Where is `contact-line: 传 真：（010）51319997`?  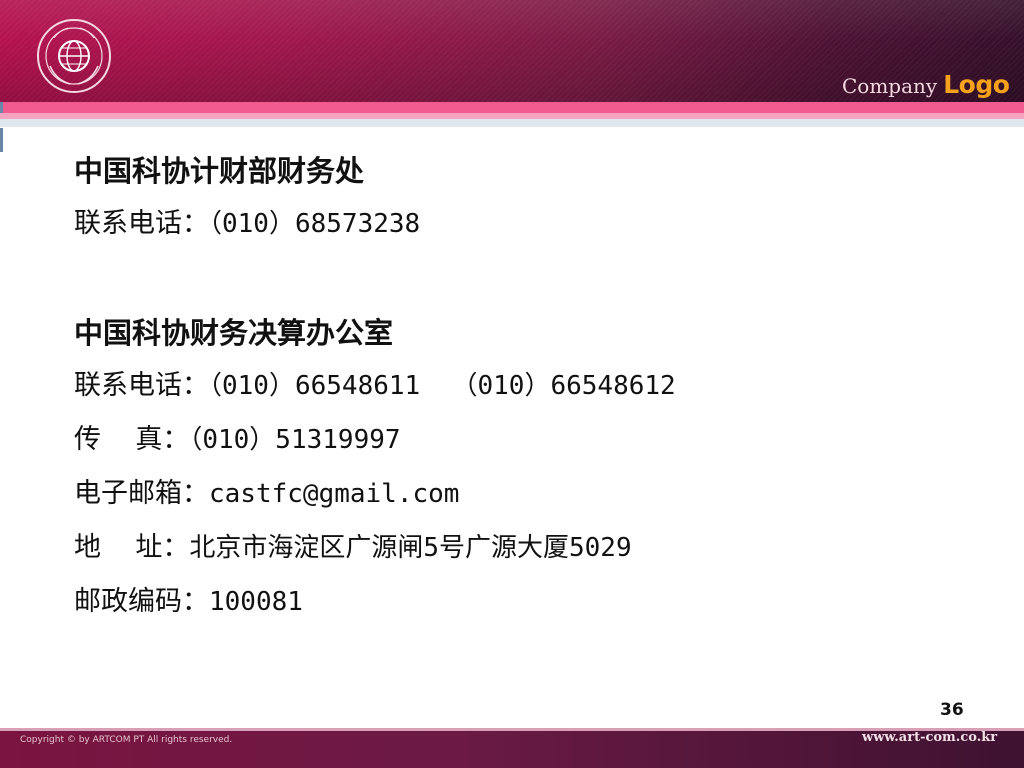 contact-line: 传 真：（010）51319997 is located at coordinates (524, 440).